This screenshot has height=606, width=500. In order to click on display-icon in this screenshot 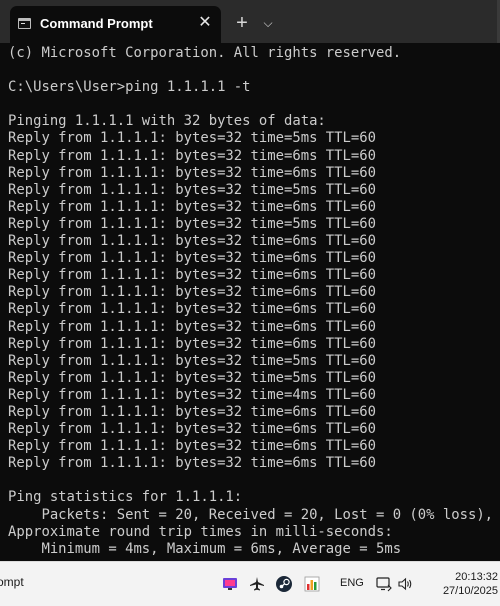, I will do `click(384, 584)`.